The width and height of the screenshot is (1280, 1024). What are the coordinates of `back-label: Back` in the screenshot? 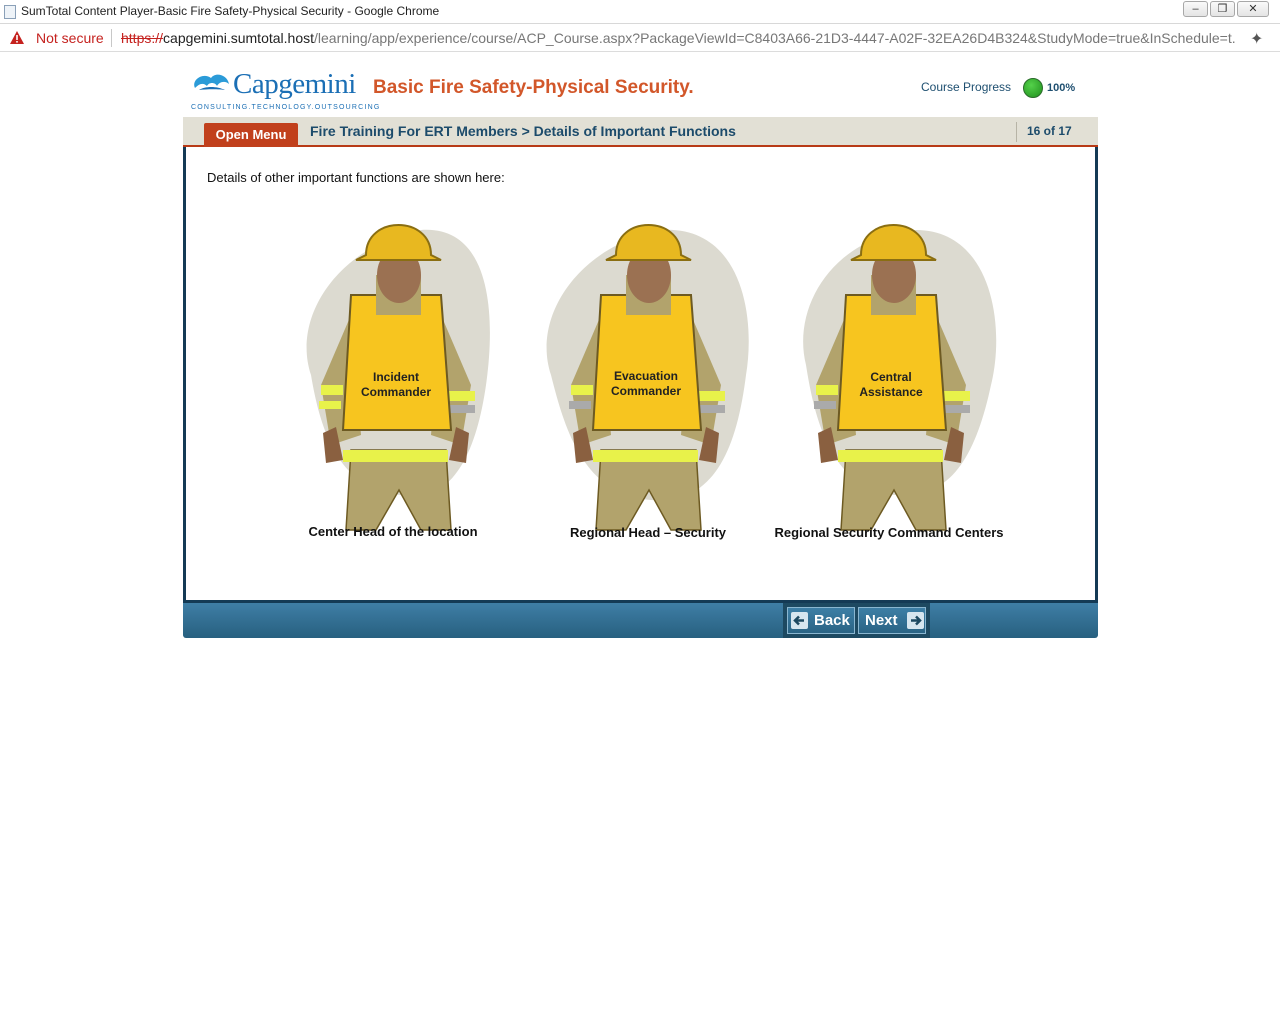 It's located at (832, 620).